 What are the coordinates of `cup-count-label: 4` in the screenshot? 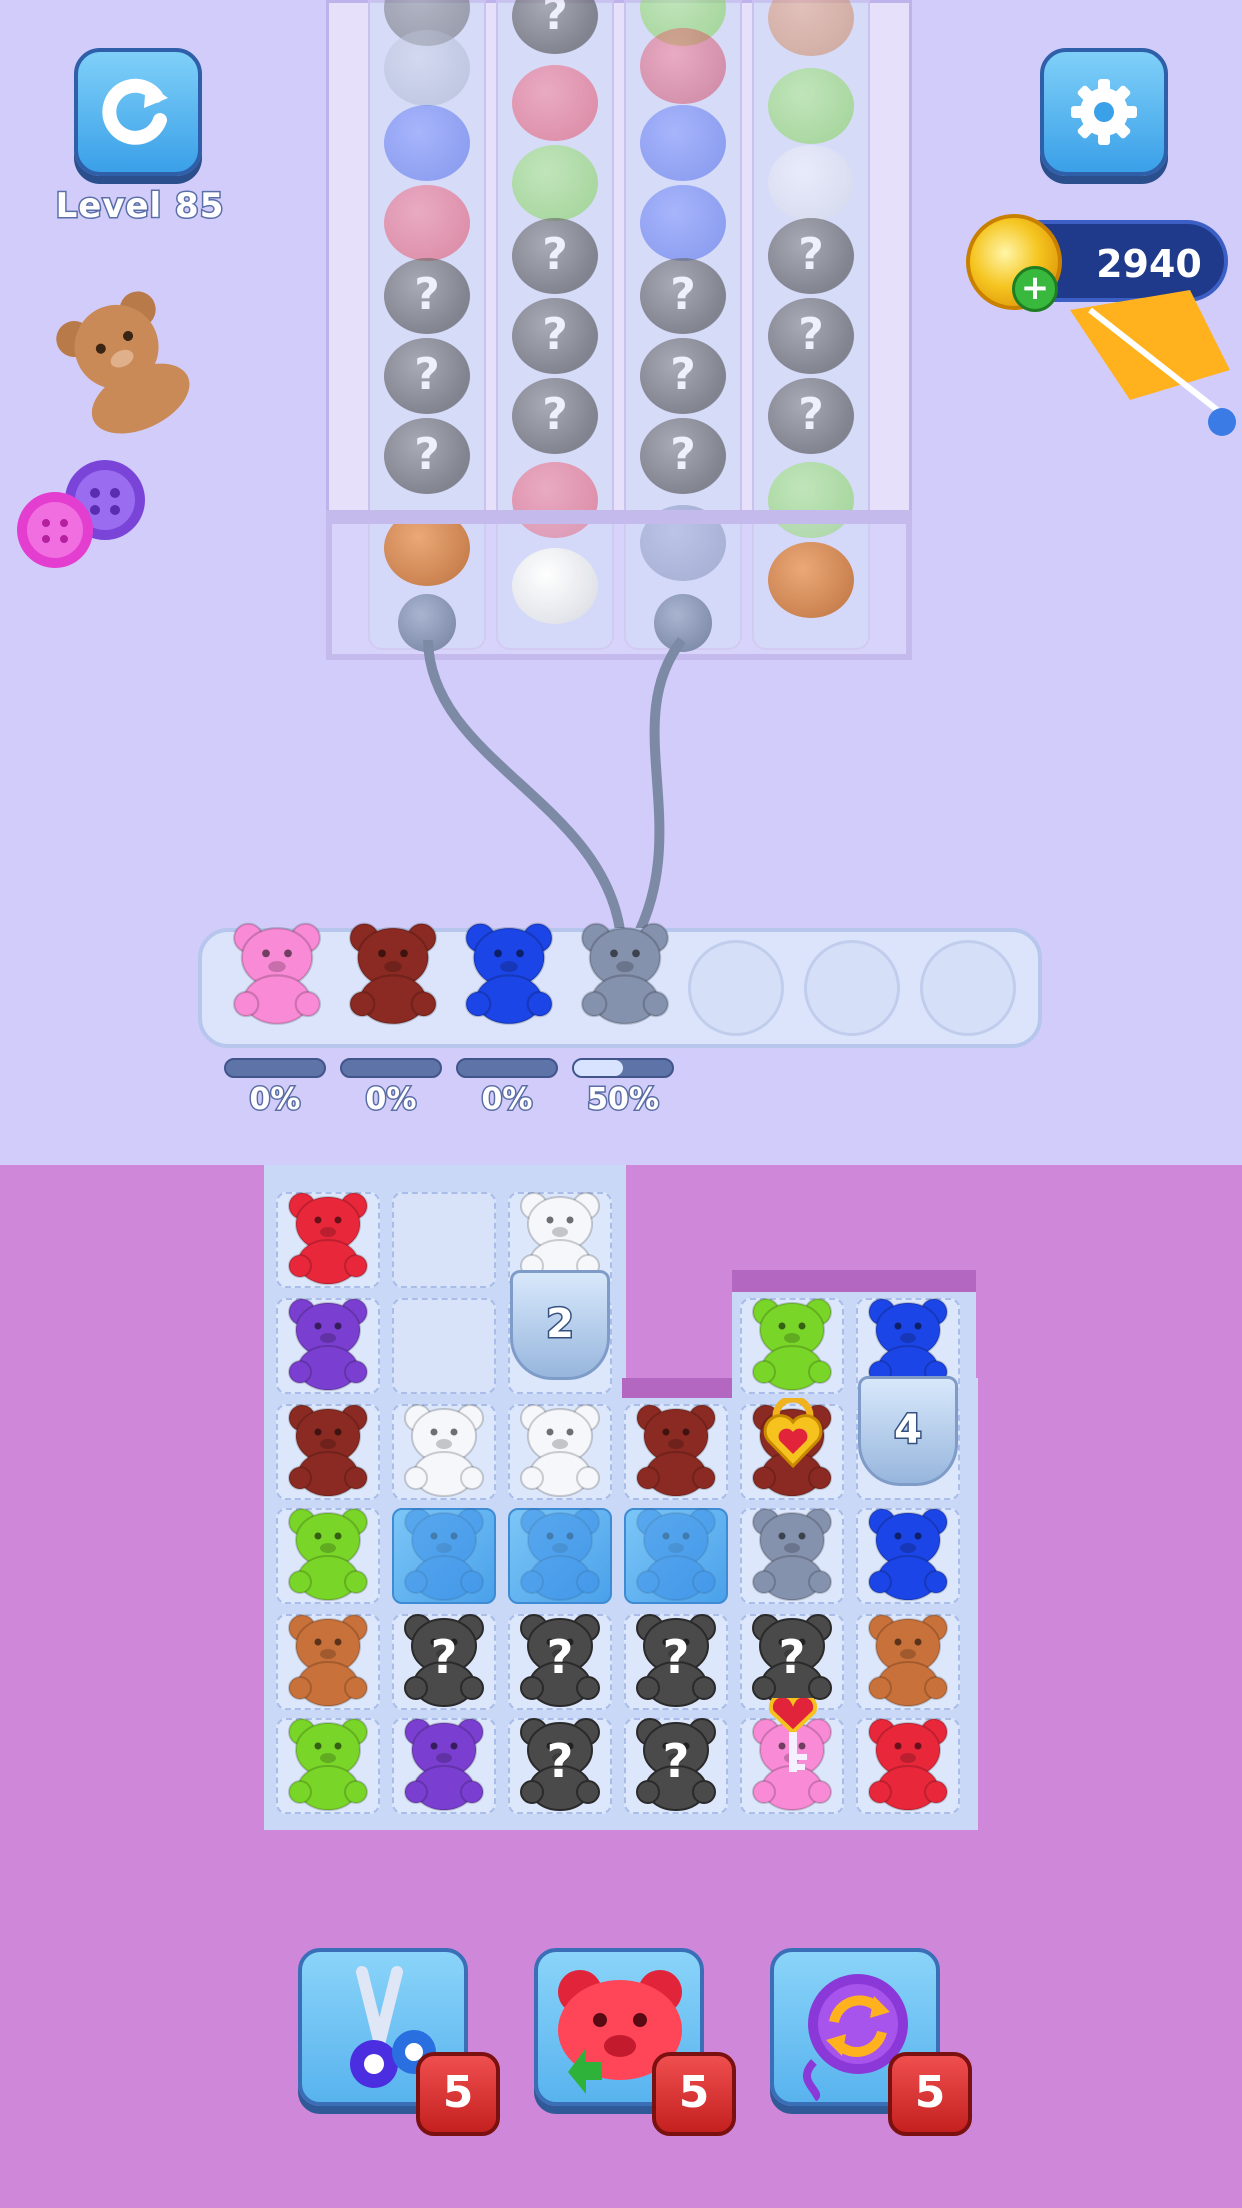 It's located at (908, 1430).